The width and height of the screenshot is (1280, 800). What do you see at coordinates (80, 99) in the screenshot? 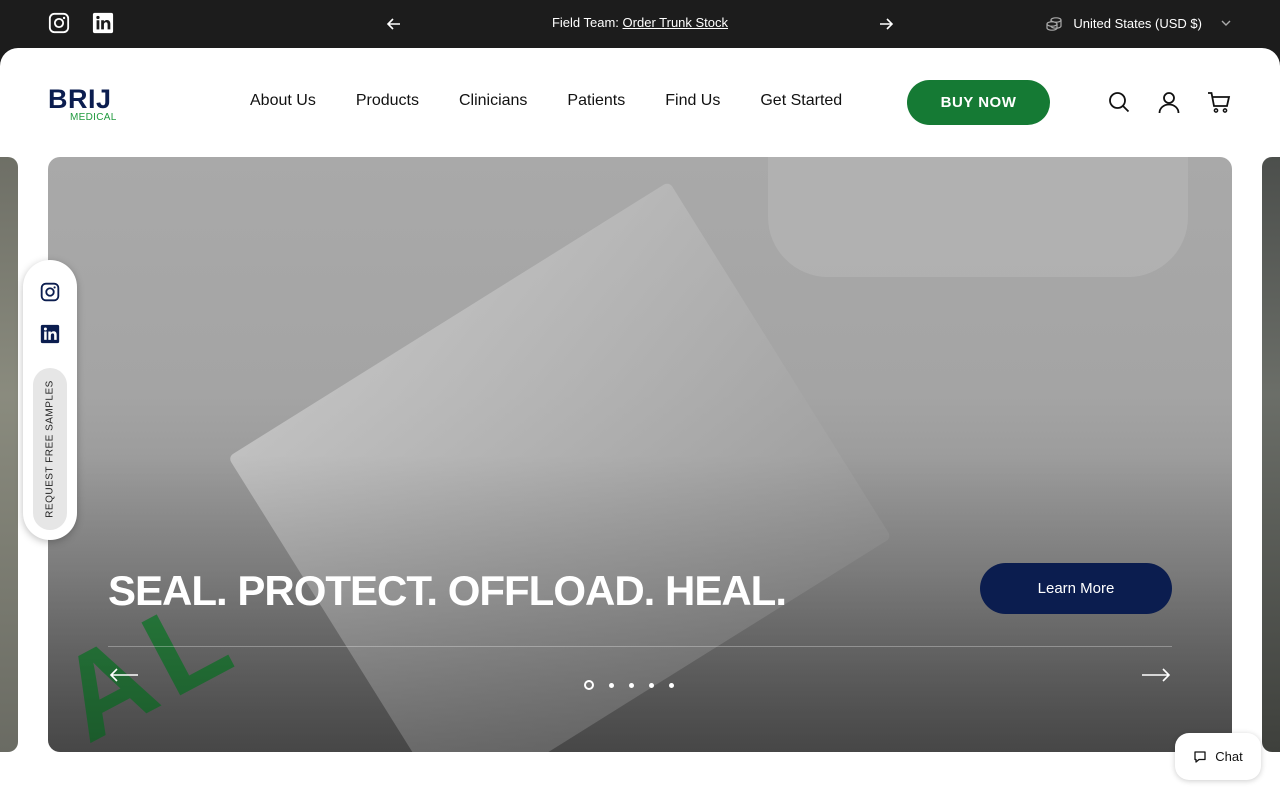
I see `logo-main: BRIJ` at bounding box center [80, 99].